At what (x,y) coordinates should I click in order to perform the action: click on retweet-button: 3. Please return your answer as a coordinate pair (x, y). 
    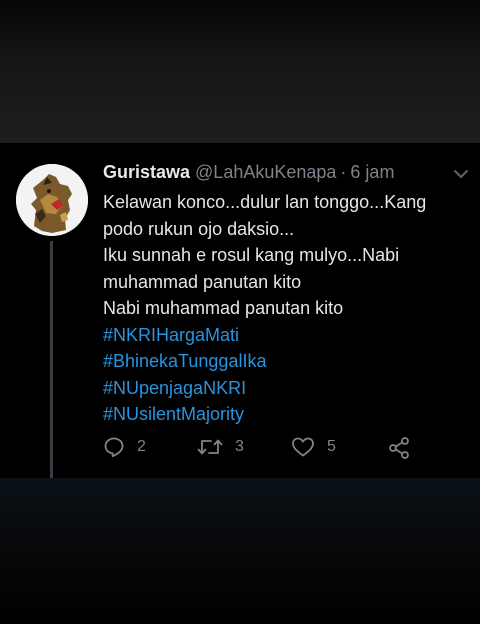
    Looking at the image, I should click on (220, 447).